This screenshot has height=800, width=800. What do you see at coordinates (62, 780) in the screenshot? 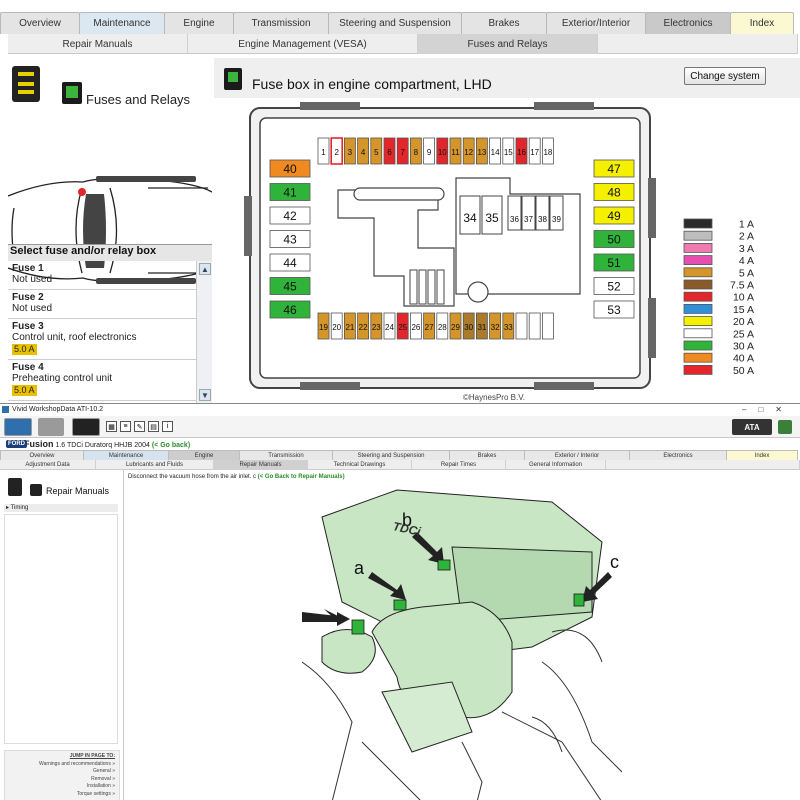
I see `jump-link: Removal »` at bounding box center [62, 780].